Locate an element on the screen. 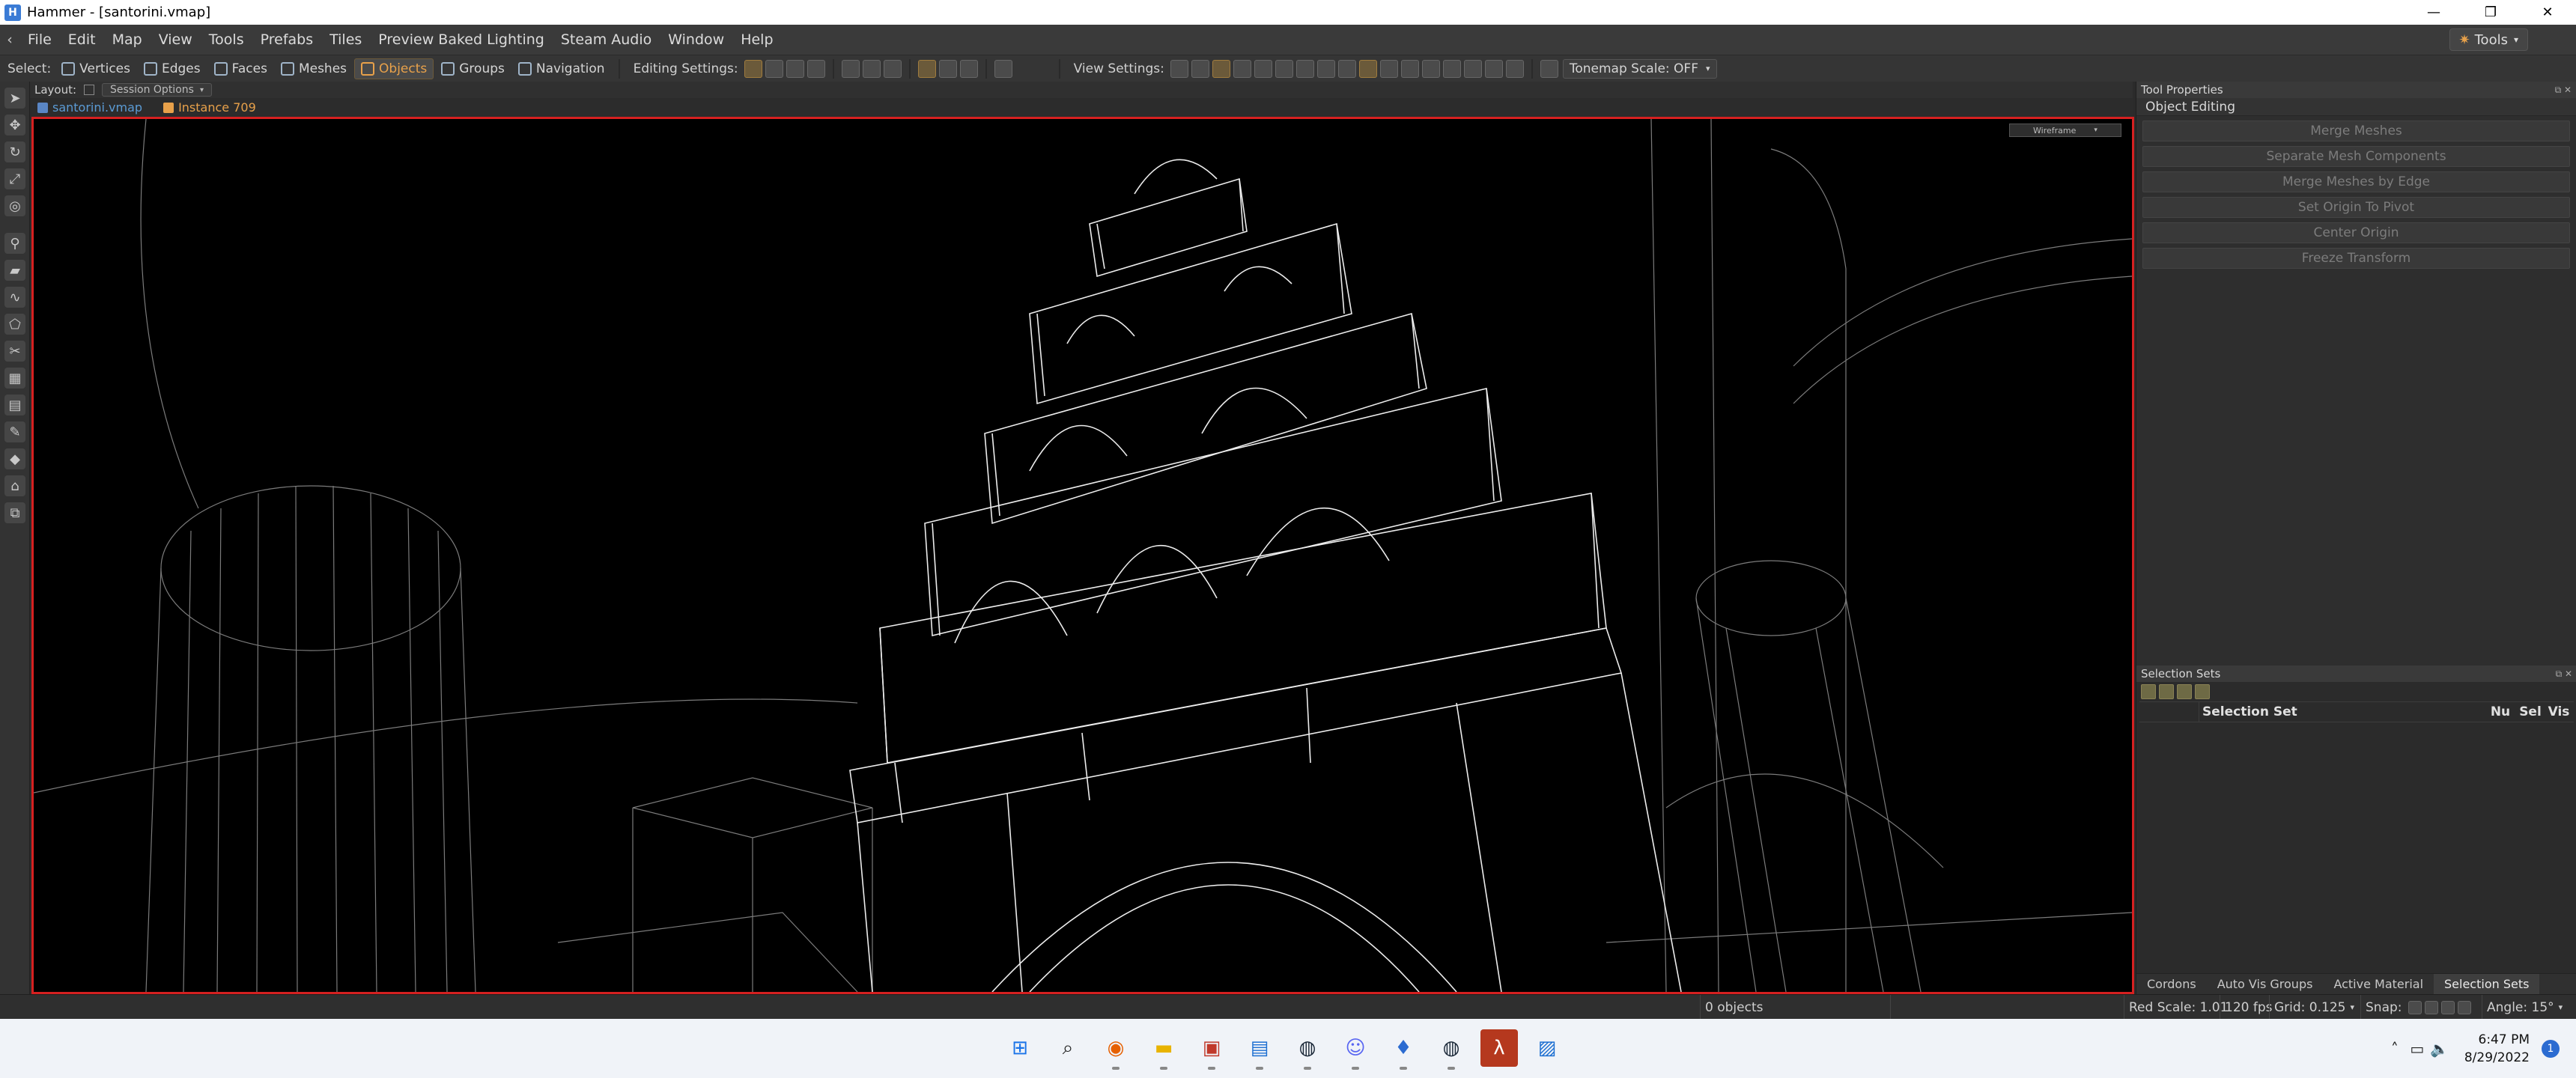  minimize-button: — is located at coordinates (2433, 12).